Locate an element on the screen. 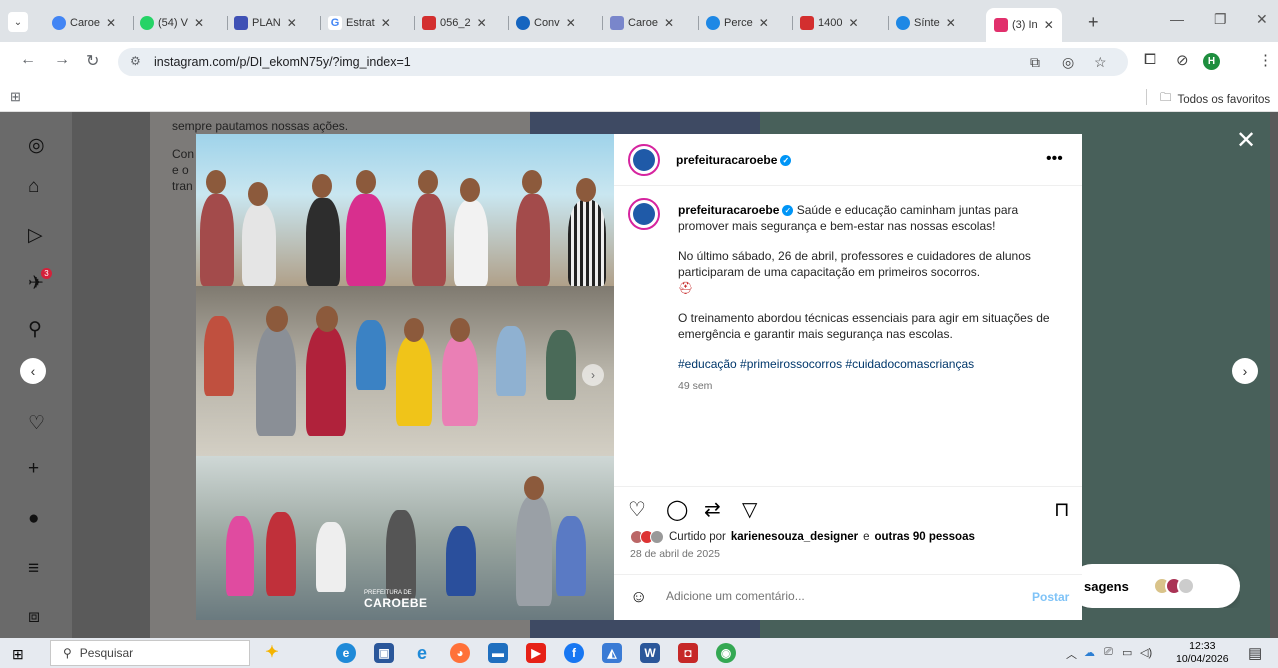 The height and width of the screenshot is (668, 1278). windows-start-icon: ⊞ is located at coordinates (18, 654).